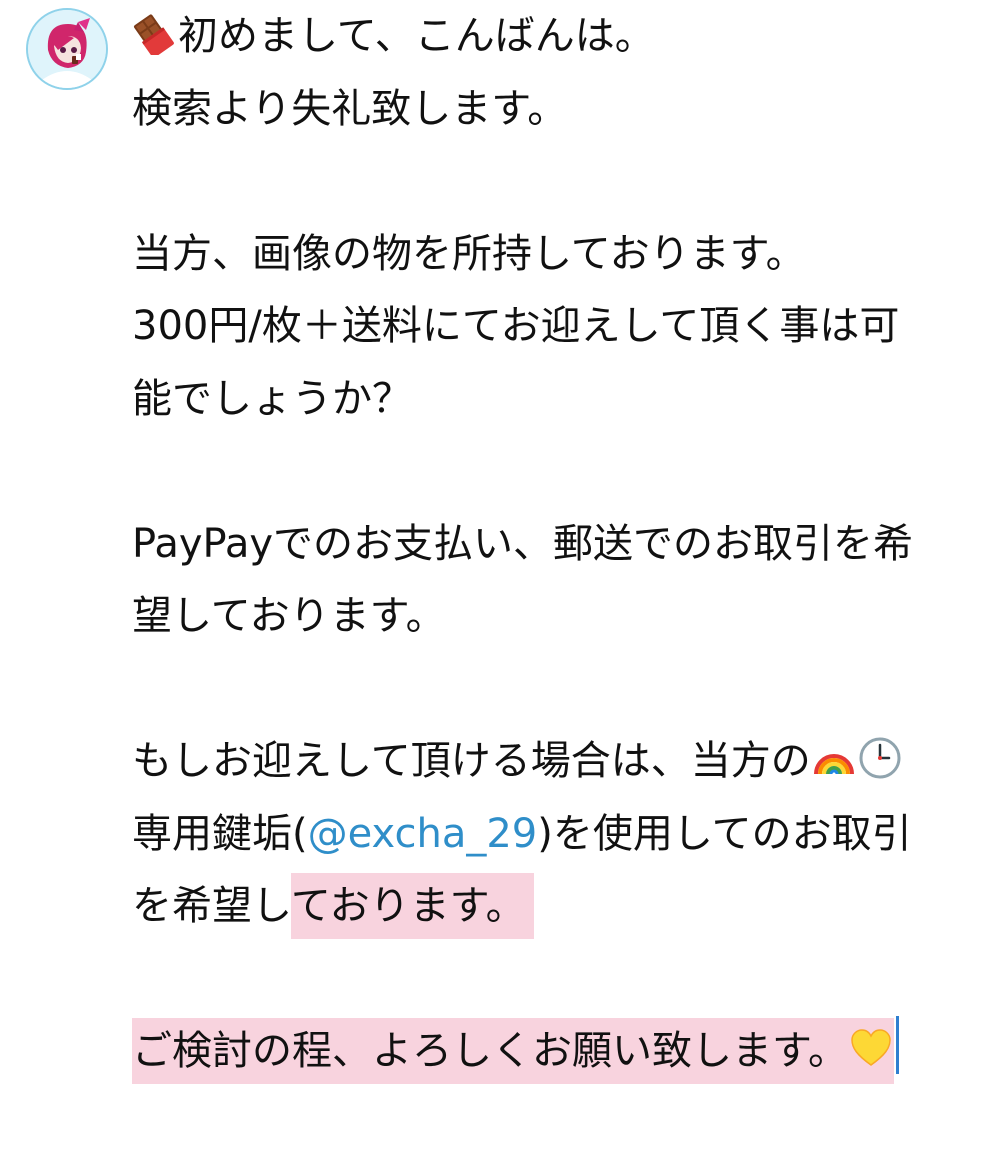 The image size is (1008, 1156). I want to click on message-line: もしお迎えして頂ける場合は、当方の, so click(555, 761).